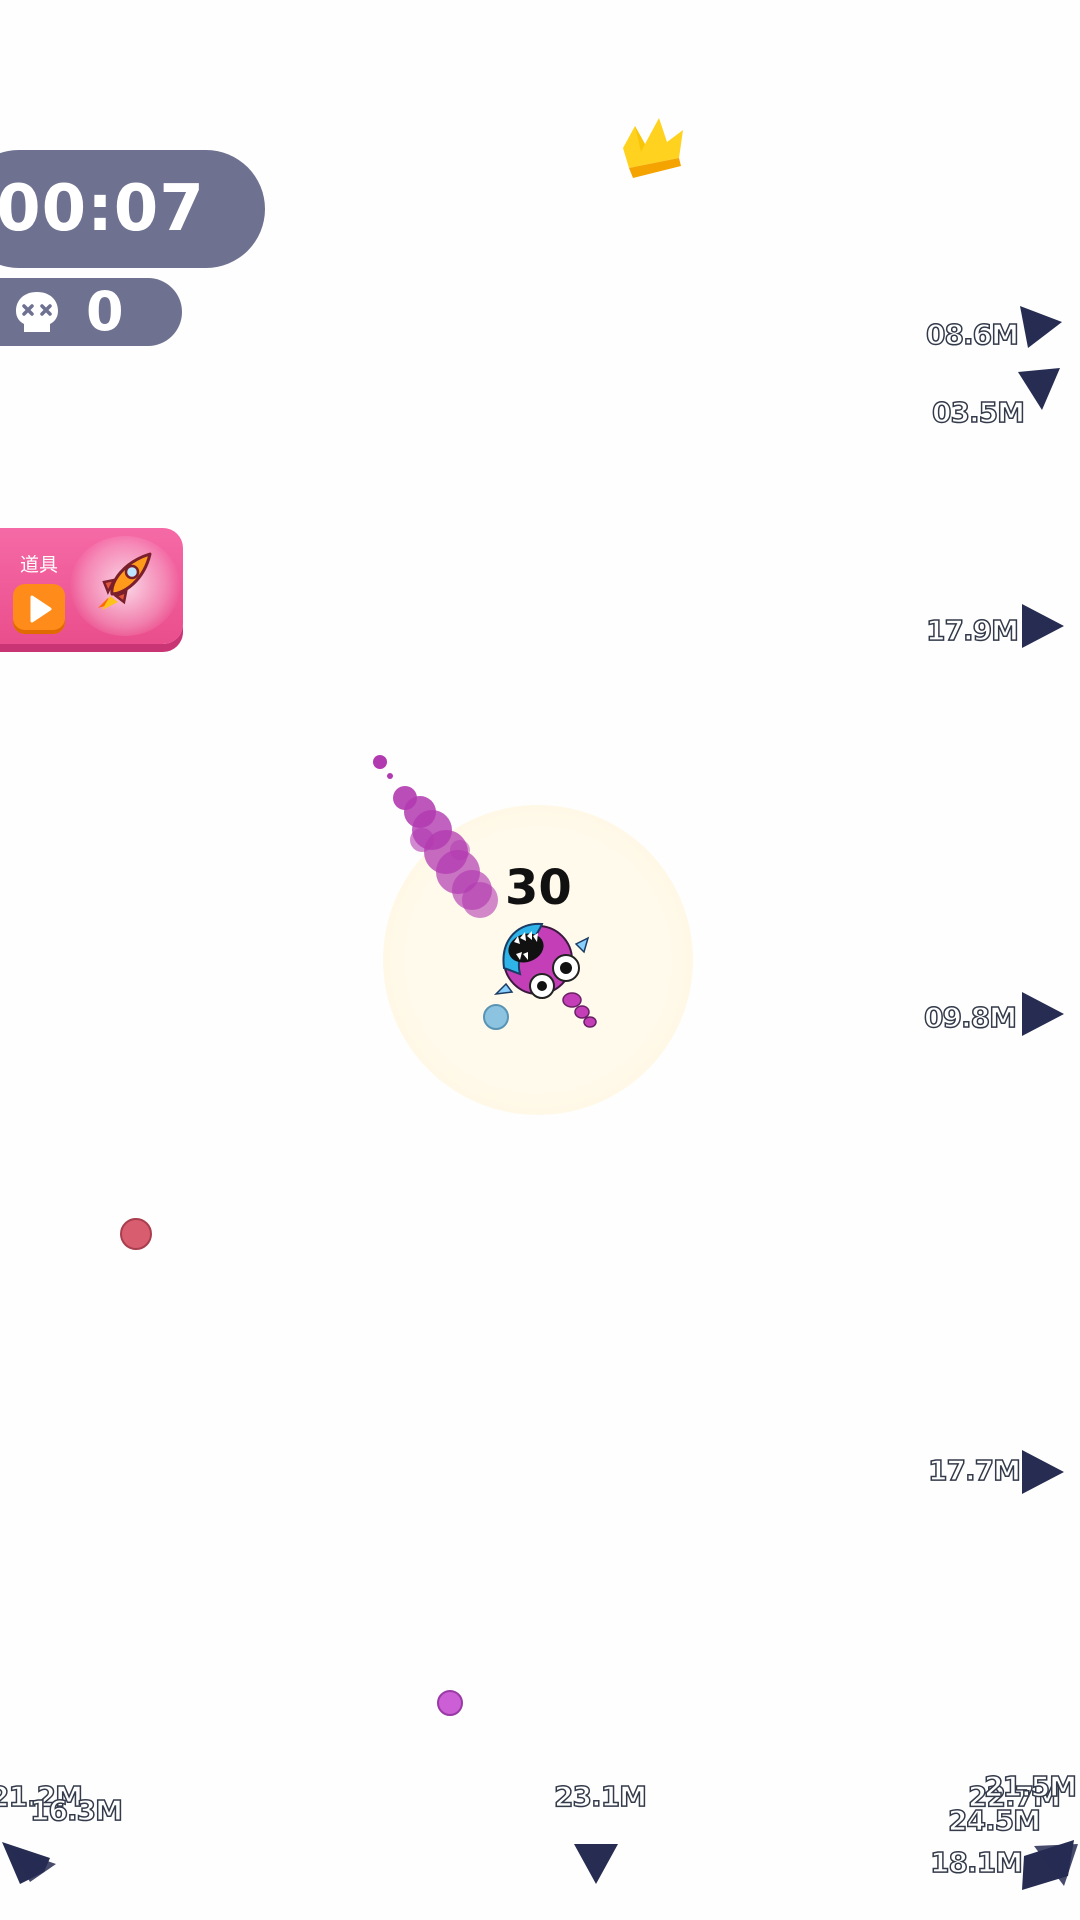 Image resolution: width=1080 pixels, height=1920 pixels. What do you see at coordinates (76, 1810) in the screenshot?
I see `distance-label: 16.3M` at bounding box center [76, 1810].